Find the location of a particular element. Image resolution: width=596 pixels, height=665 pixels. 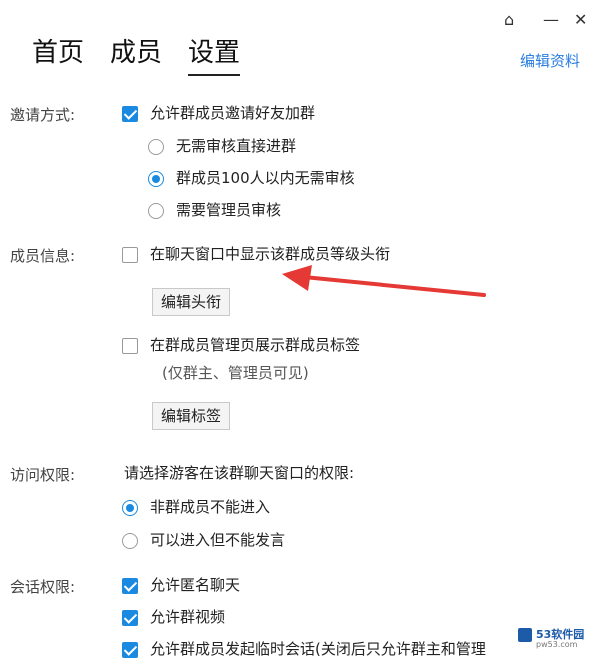

tags-visibility-note: (仅群主、管理员可见) is located at coordinates (235, 373).